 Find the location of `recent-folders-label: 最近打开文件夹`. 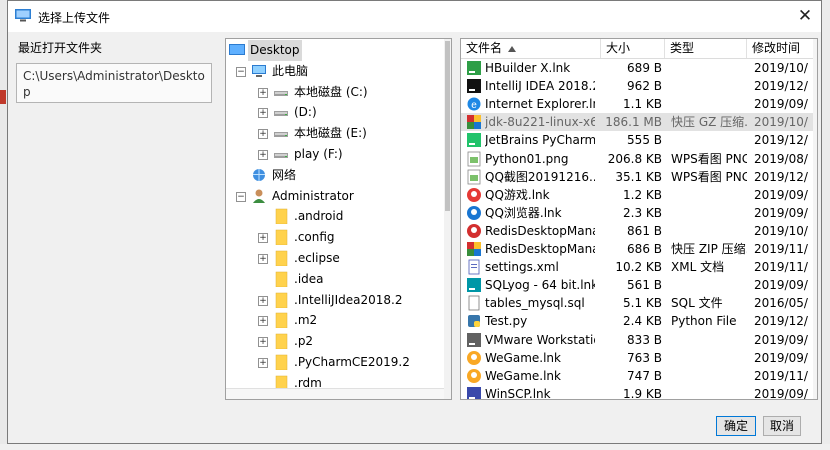

recent-folders-label: 最近打开文件夹 is located at coordinates (60, 48).